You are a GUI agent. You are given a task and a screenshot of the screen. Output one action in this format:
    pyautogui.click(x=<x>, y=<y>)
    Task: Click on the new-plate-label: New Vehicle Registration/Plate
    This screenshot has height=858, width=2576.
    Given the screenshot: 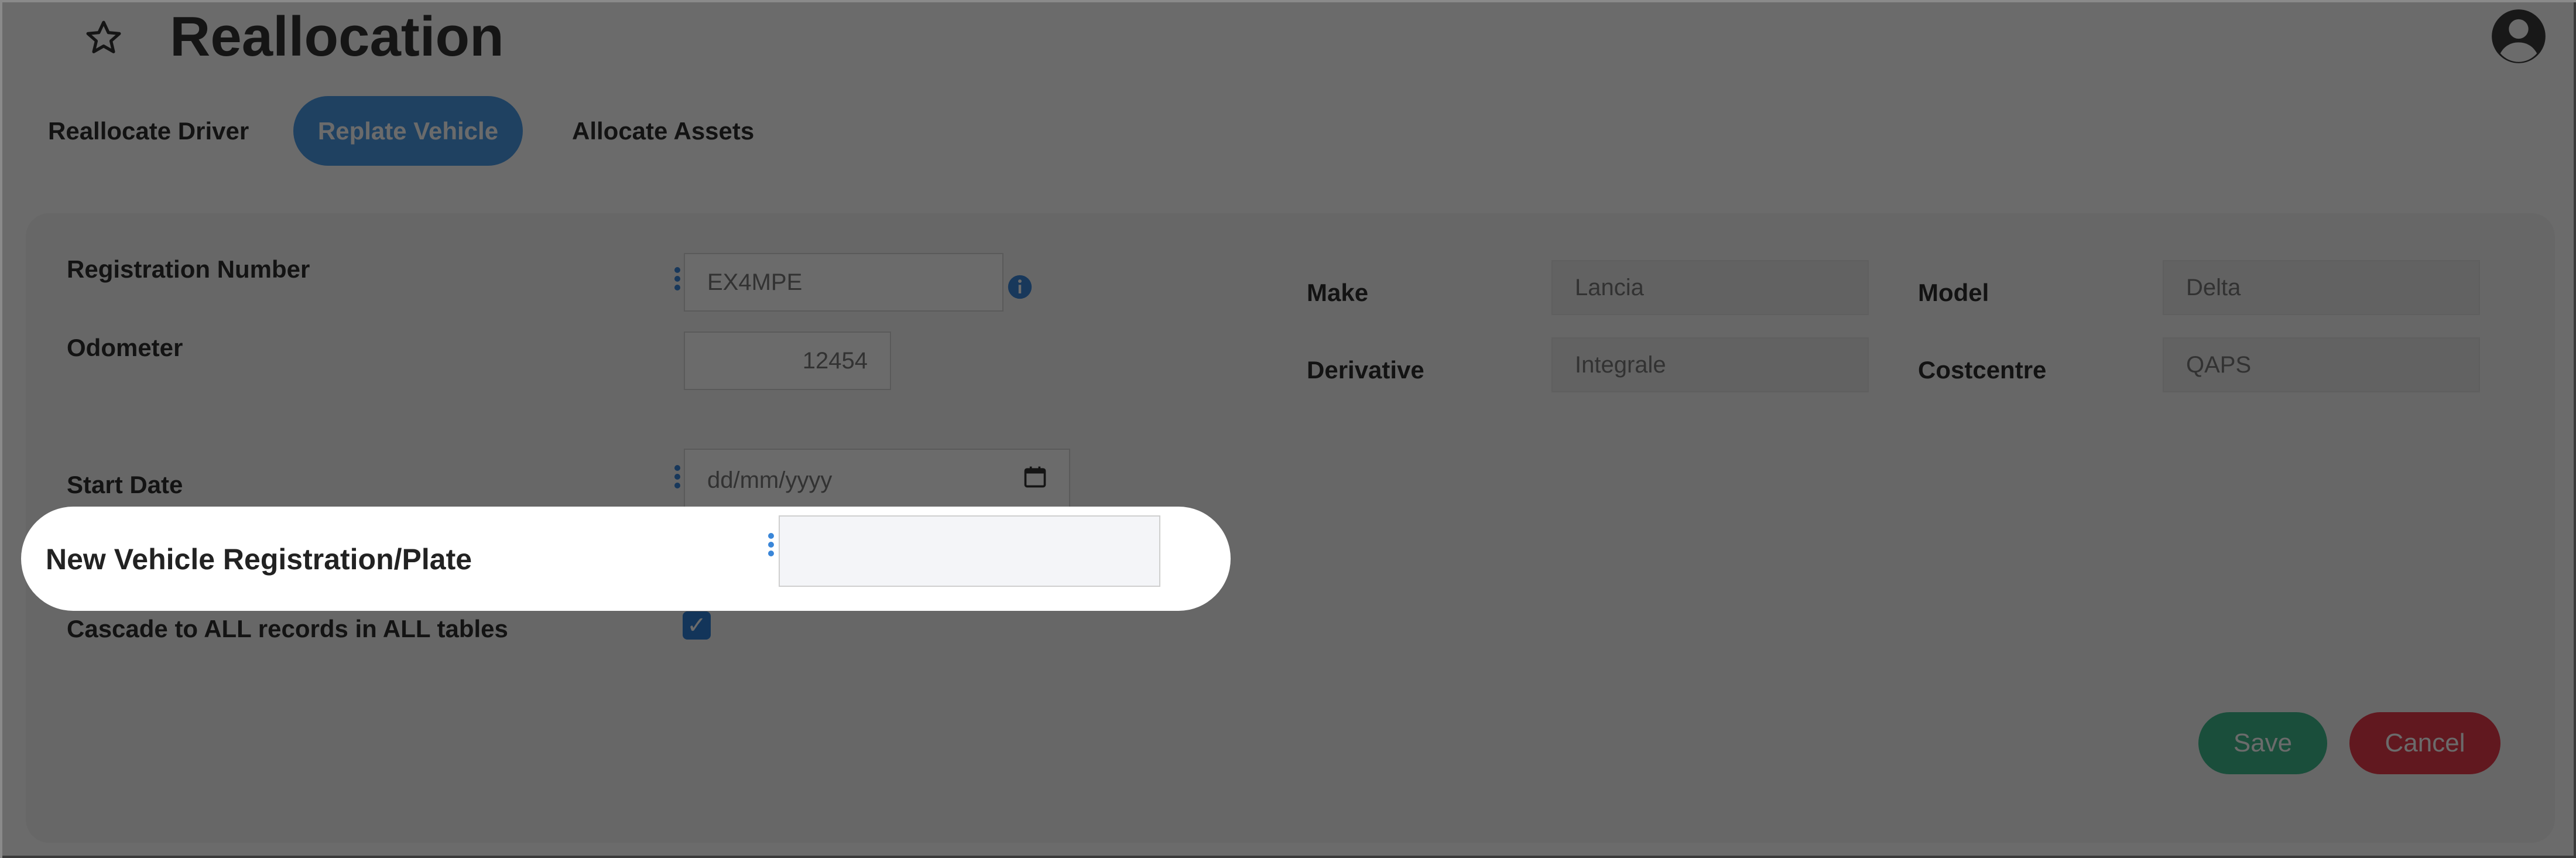 What is the action you would take?
    pyautogui.click(x=259, y=559)
    